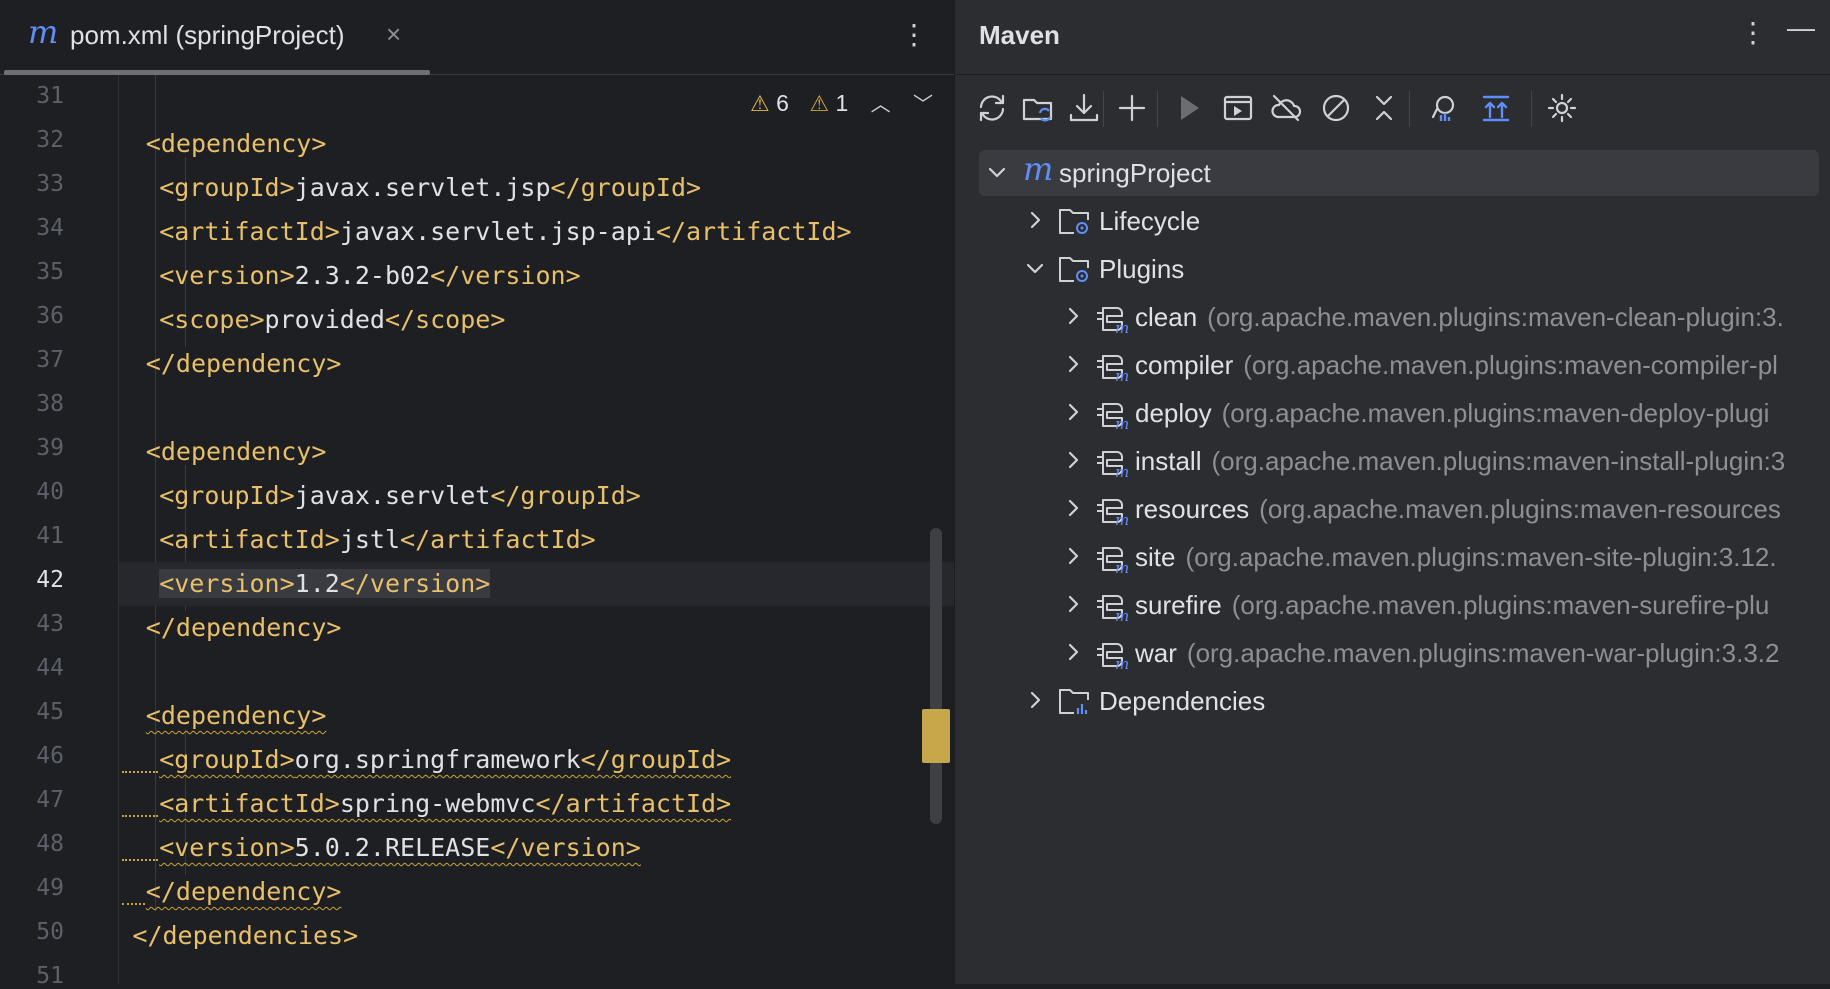 The height and width of the screenshot is (989, 1830). I want to click on line-number: 35, so click(50, 272).